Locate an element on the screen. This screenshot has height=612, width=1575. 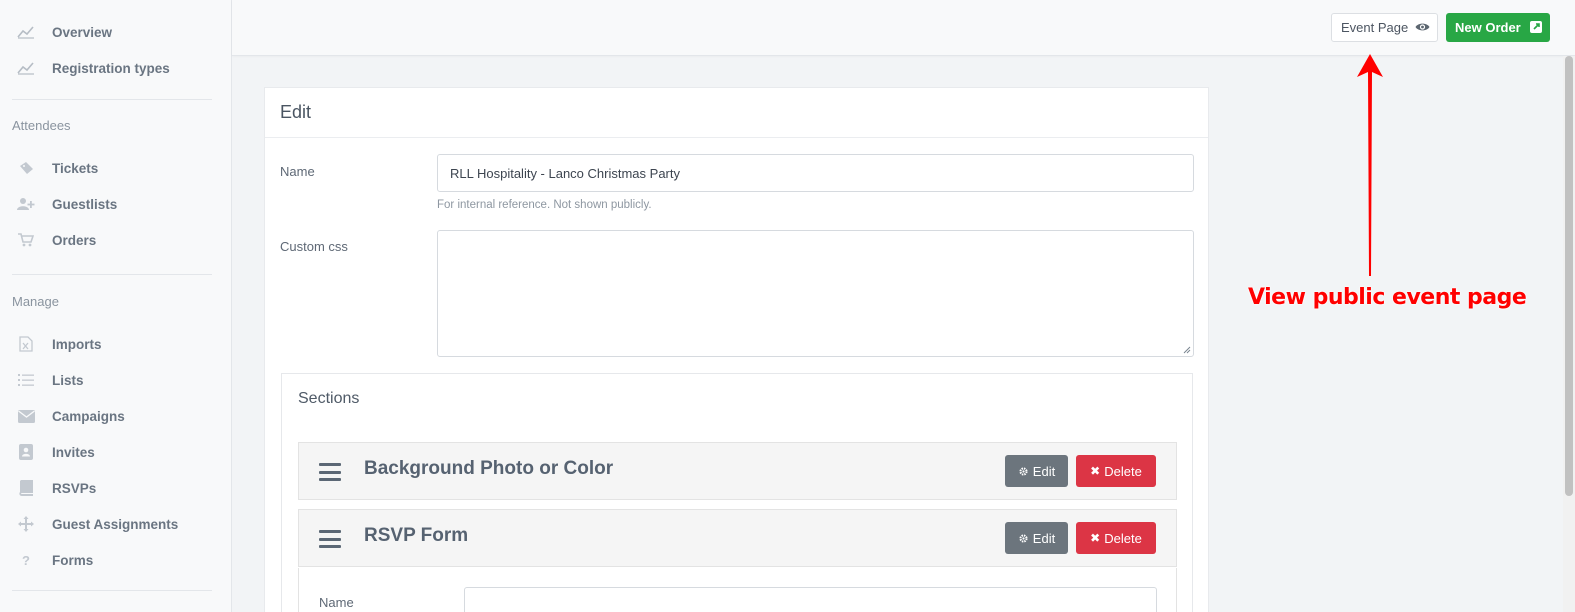
name-label: Name is located at coordinates (297, 171).